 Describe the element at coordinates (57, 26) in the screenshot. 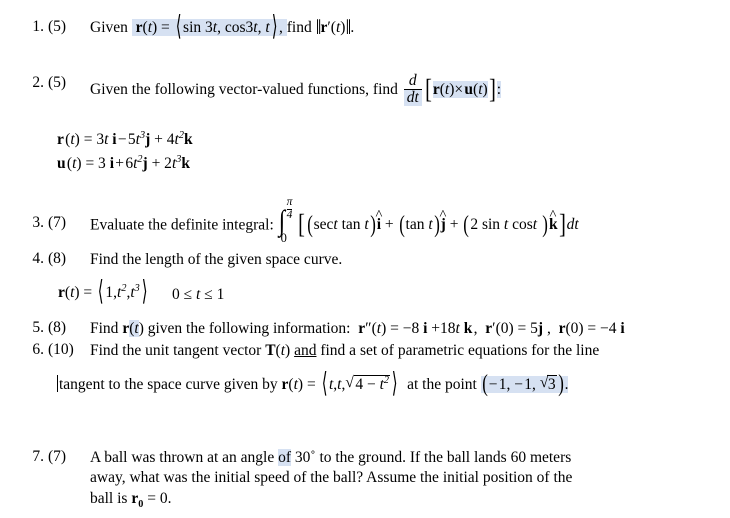

I see `problem-1-points: (5)` at that location.